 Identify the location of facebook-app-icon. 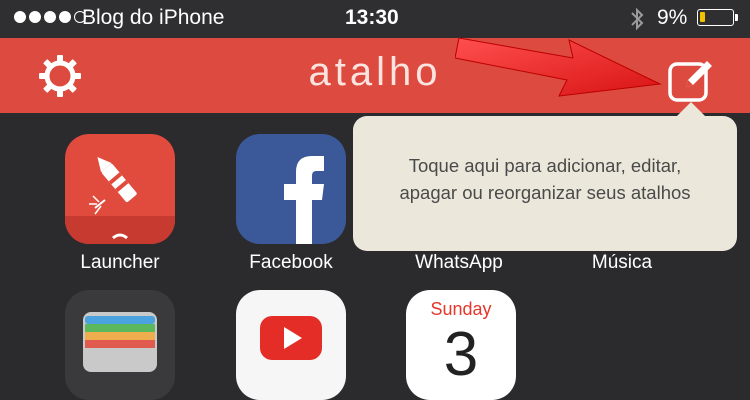
(291, 189).